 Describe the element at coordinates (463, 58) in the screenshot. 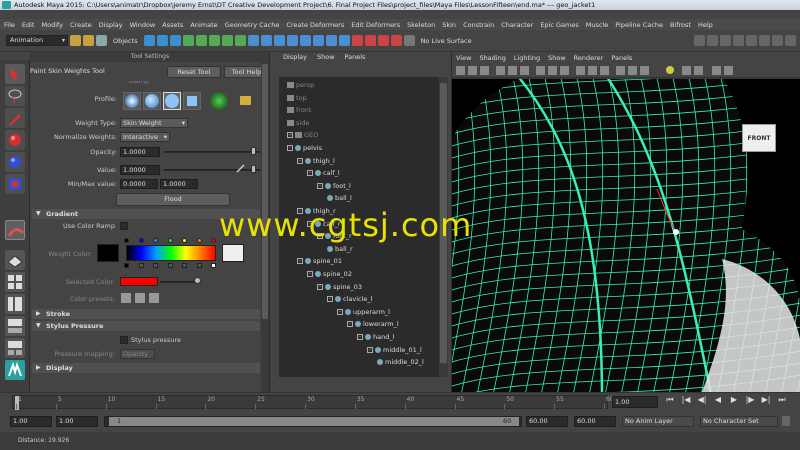

I see `viewport-menu-view: View` at that location.